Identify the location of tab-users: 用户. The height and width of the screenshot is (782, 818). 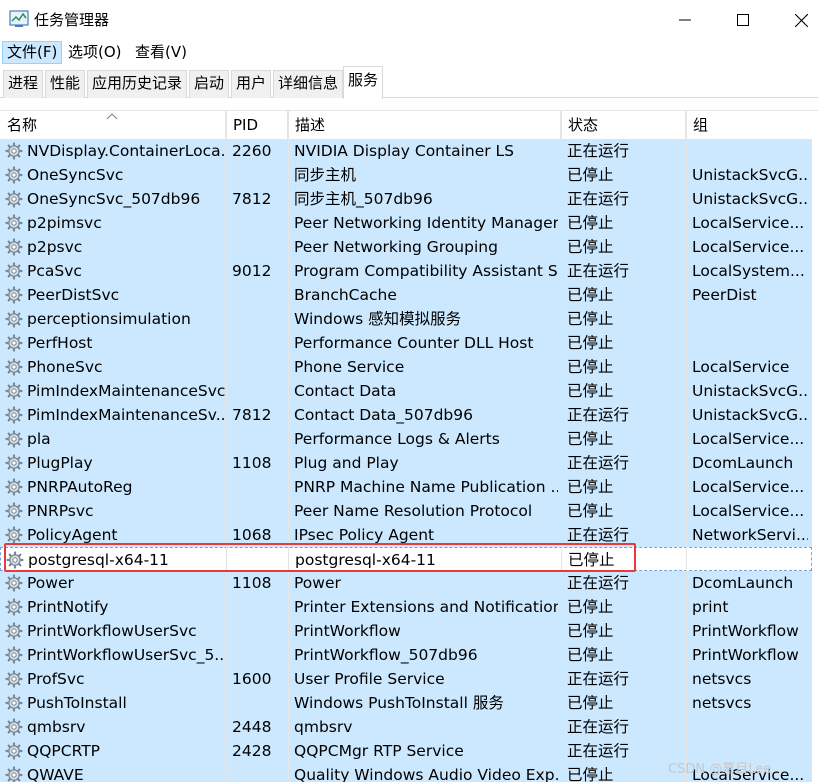
(251, 84).